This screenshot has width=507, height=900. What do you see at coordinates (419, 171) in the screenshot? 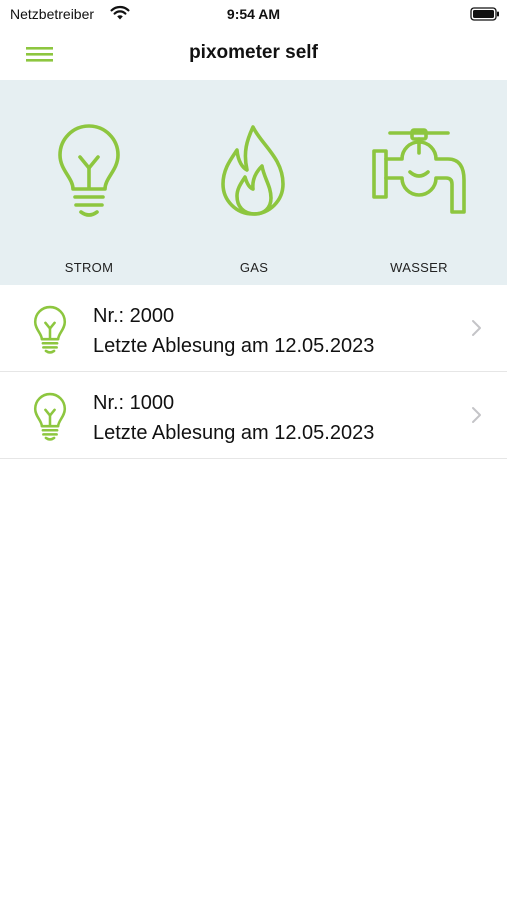
I see `water-tap-icon` at bounding box center [419, 171].